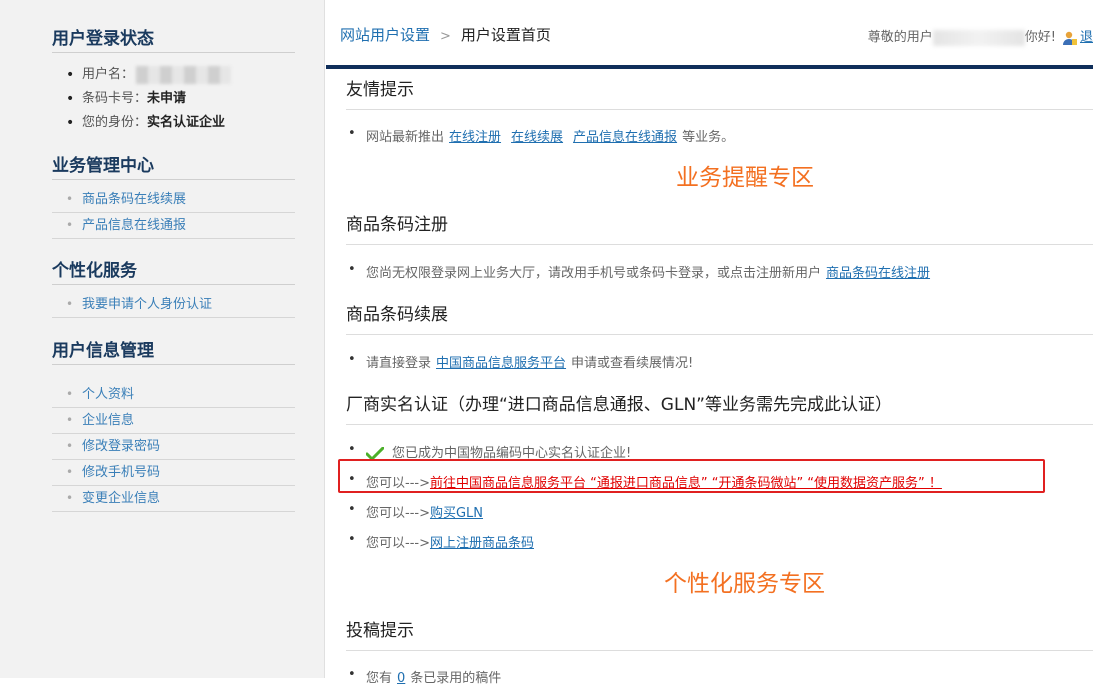  What do you see at coordinates (719, 225) in the screenshot?
I see `register-title: 商品条码注册` at bounding box center [719, 225].